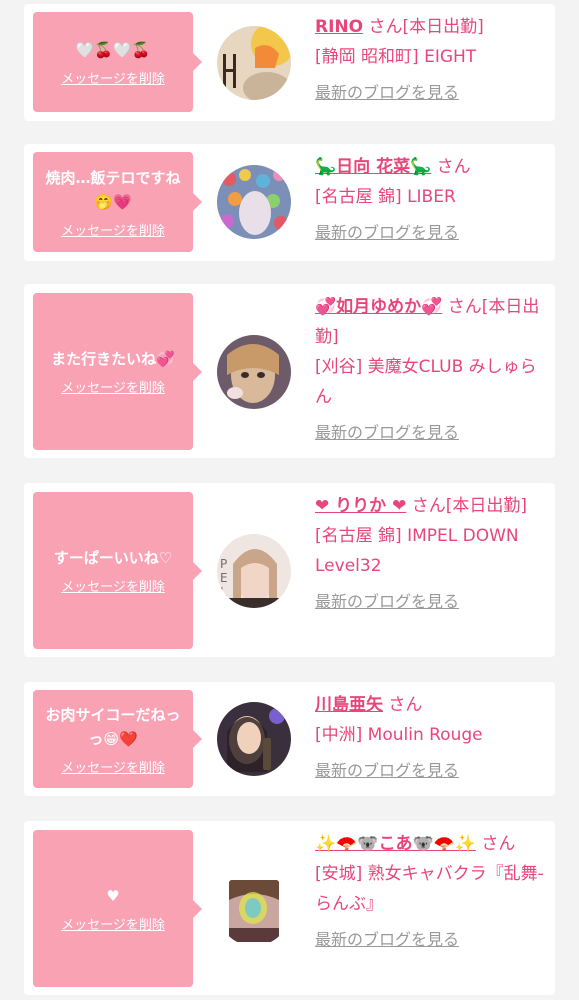 The width and height of the screenshot is (579, 1000). I want to click on cast-info: 🦕日向 花菜🦕 さん [名古屋 錦] LIBER 最新のブログを見る, so click(430, 200).